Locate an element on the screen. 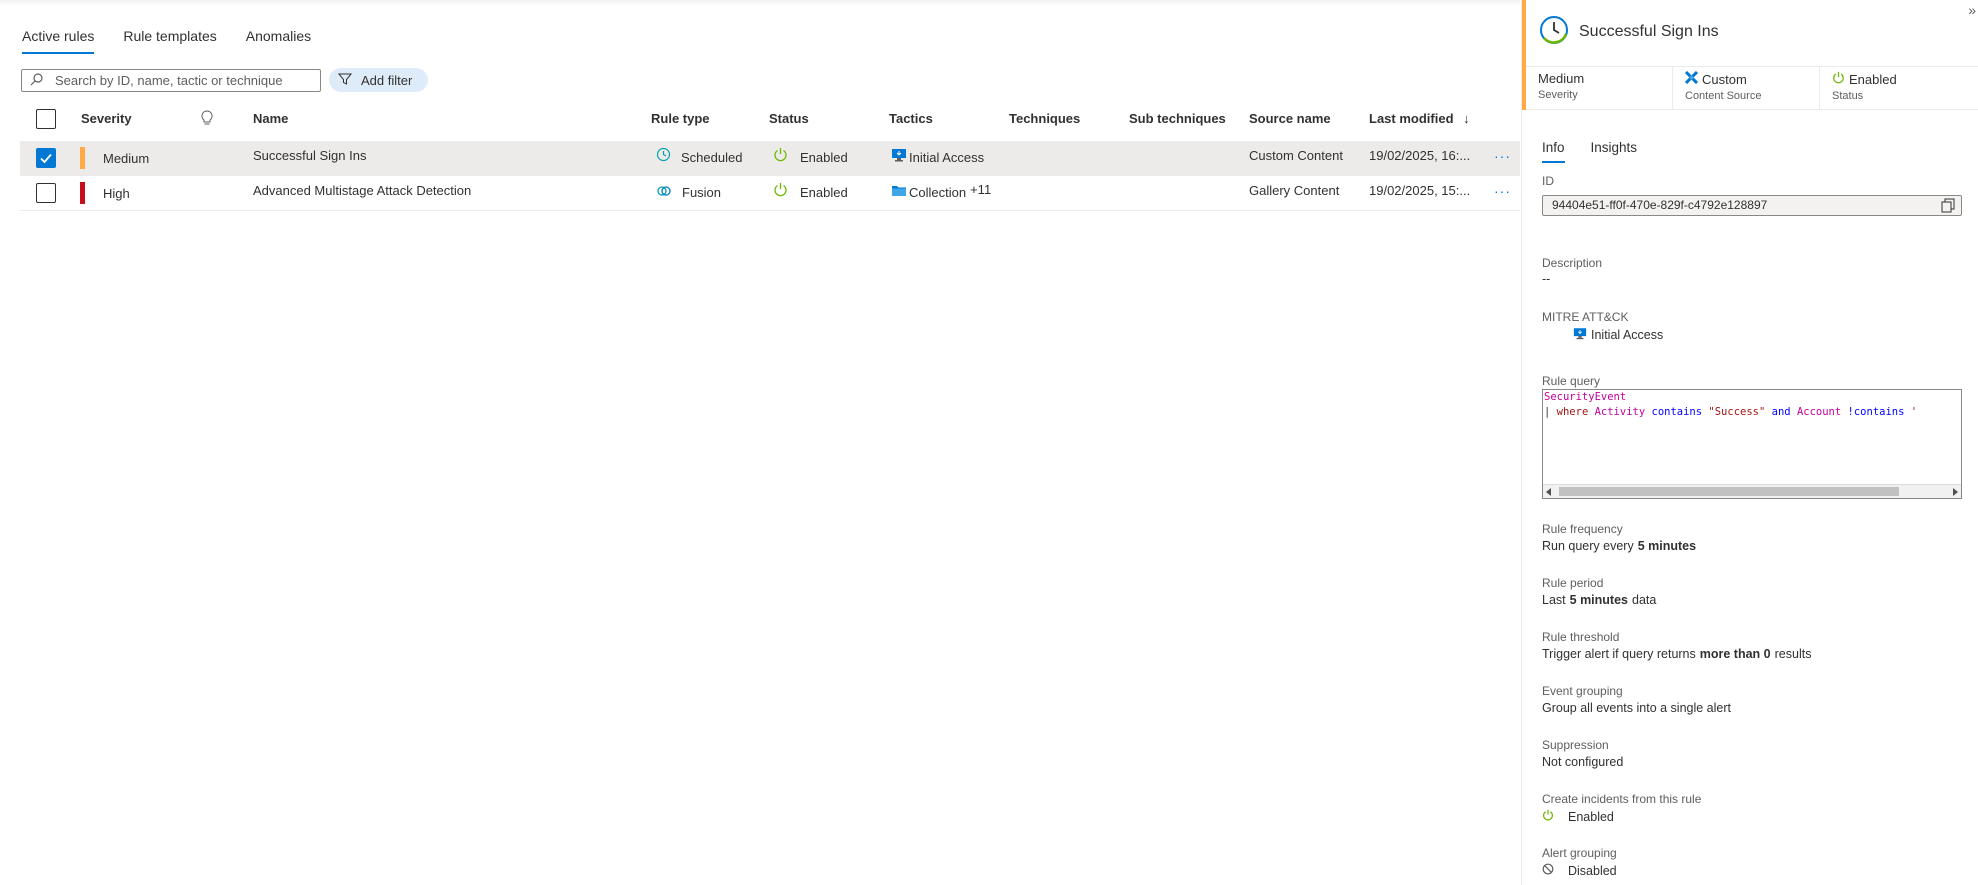 This screenshot has height=885, width=1978. suppression-label: Suppression is located at coordinates (1575, 745).